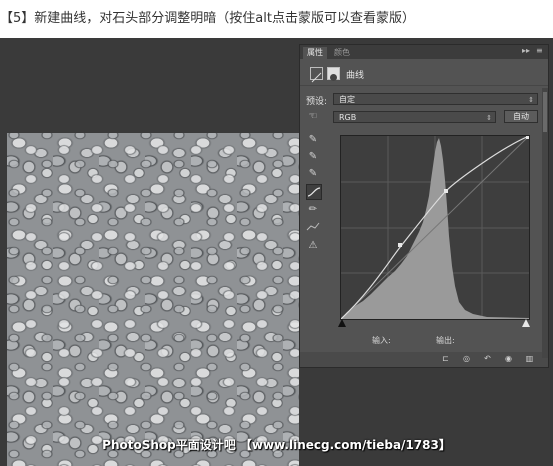  Describe the element at coordinates (313, 157) in the screenshot. I see `gray-eyedropper-icon: ✎` at that location.